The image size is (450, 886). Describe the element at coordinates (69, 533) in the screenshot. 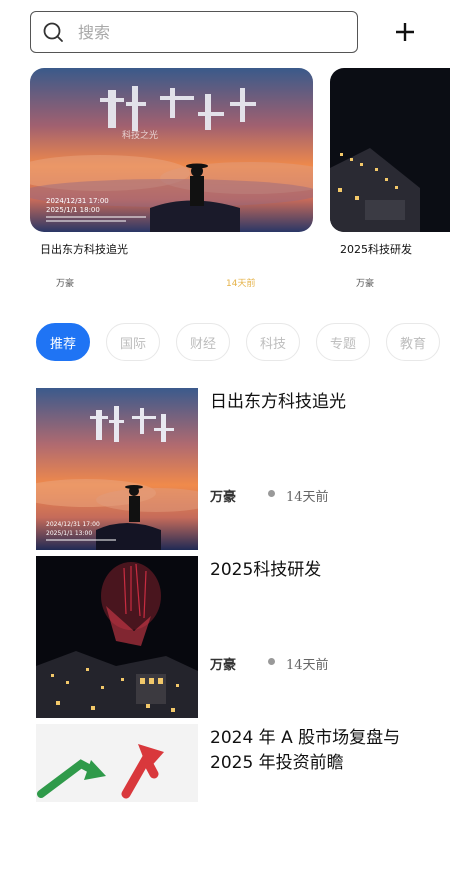

I see `svg-text: 2025/1/1 13:00` at that location.